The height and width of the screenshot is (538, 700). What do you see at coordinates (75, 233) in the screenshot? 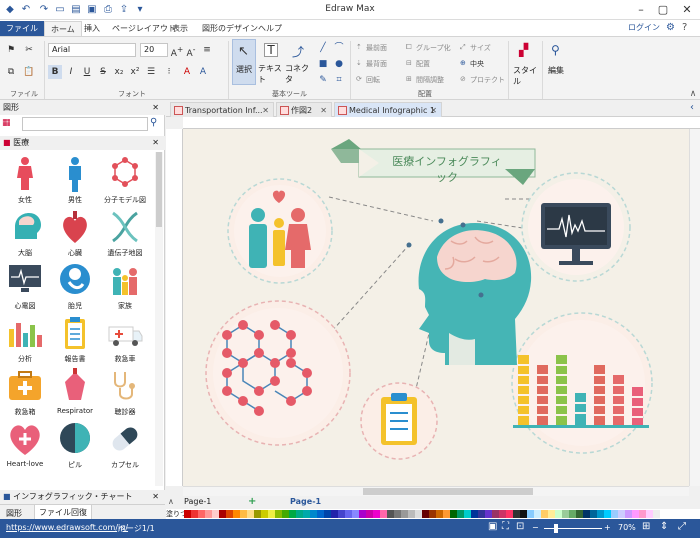
I see `symbol-heart: 心臓` at bounding box center [75, 233].